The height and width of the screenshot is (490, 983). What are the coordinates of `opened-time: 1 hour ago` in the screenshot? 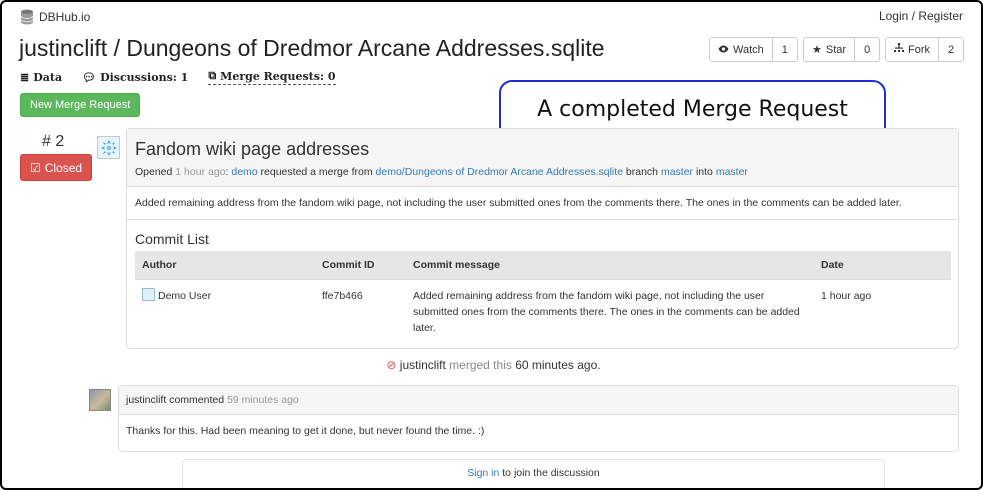 It's located at (200, 172).